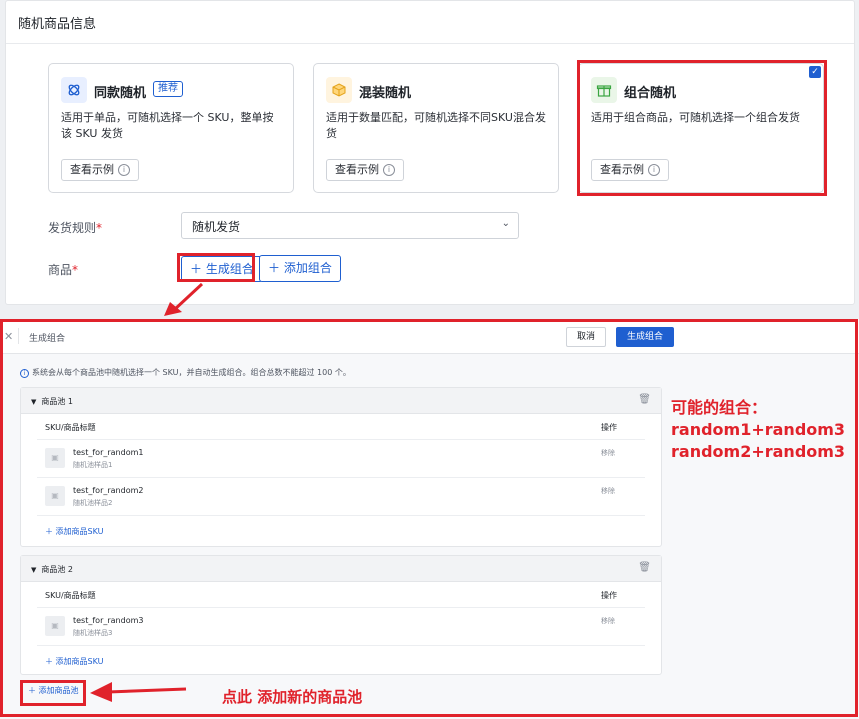 Image resolution: width=859 pixels, height=719 pixels. Describe the element at coordinates (72, 228) in the screenshot. I see `ship-rule-text: 发货规则` at that location.